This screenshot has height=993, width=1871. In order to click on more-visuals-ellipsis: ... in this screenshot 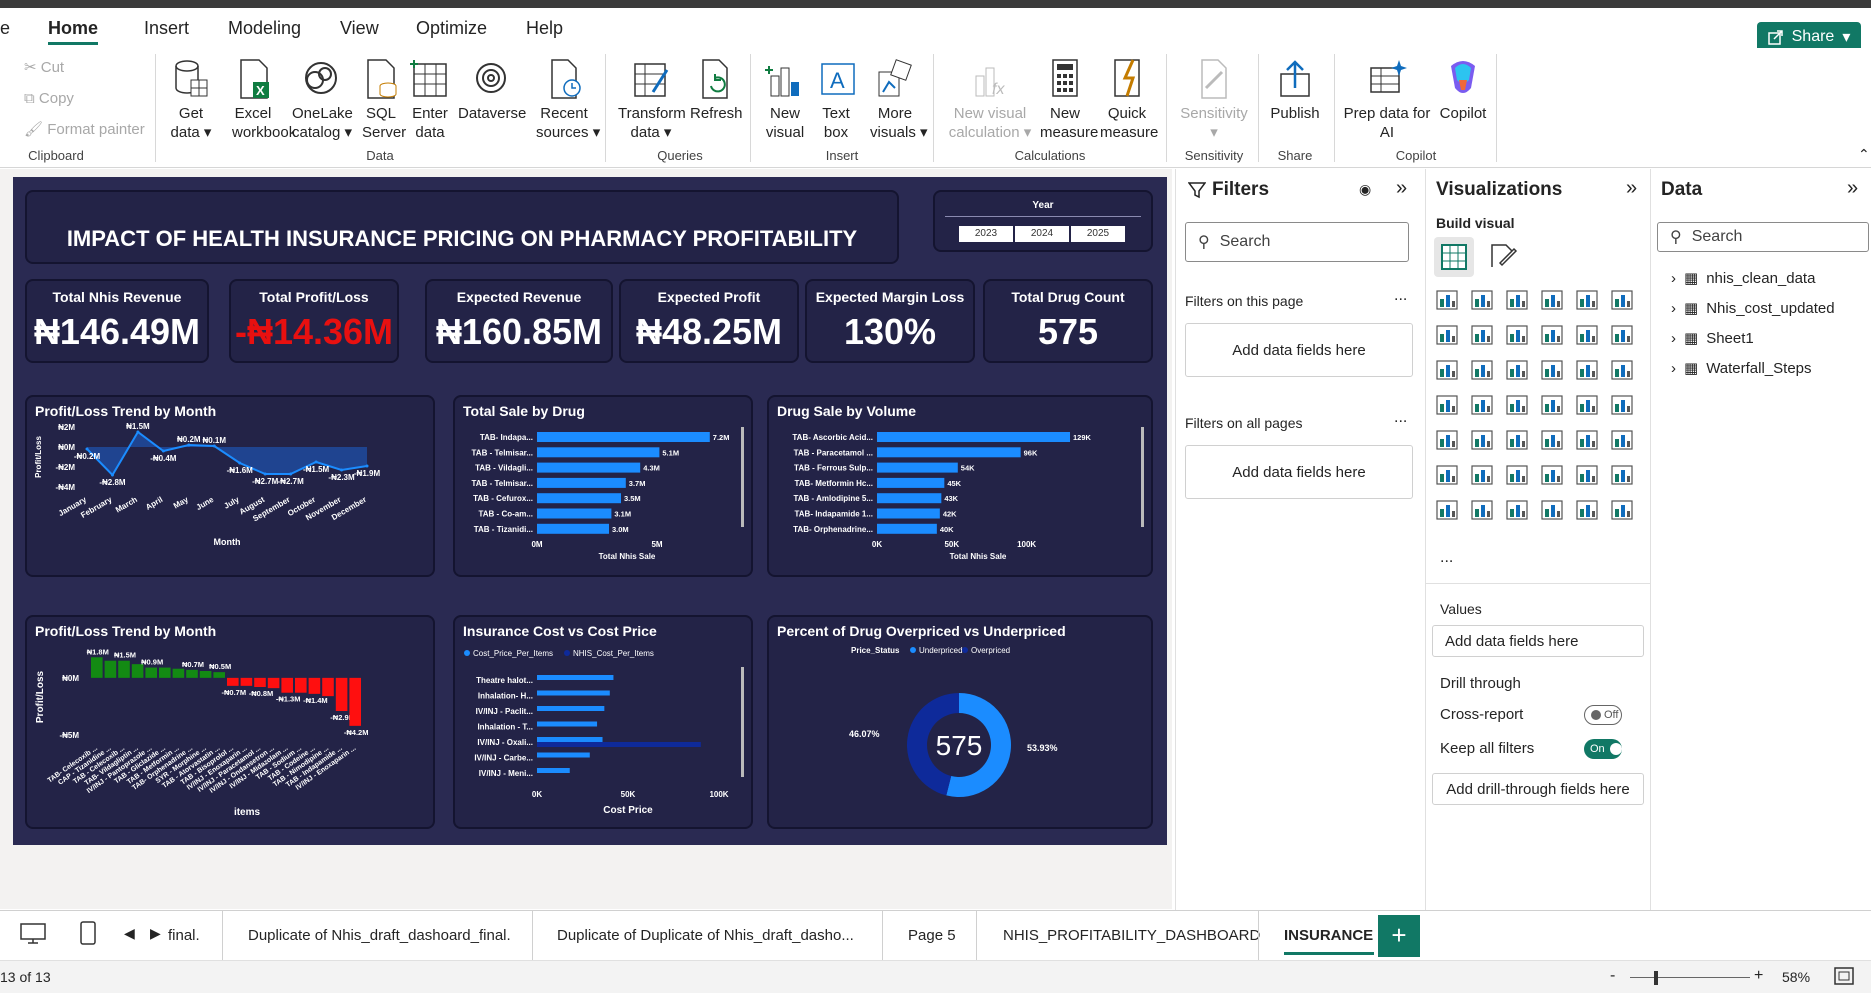, I will do `click(1446, 558)`.